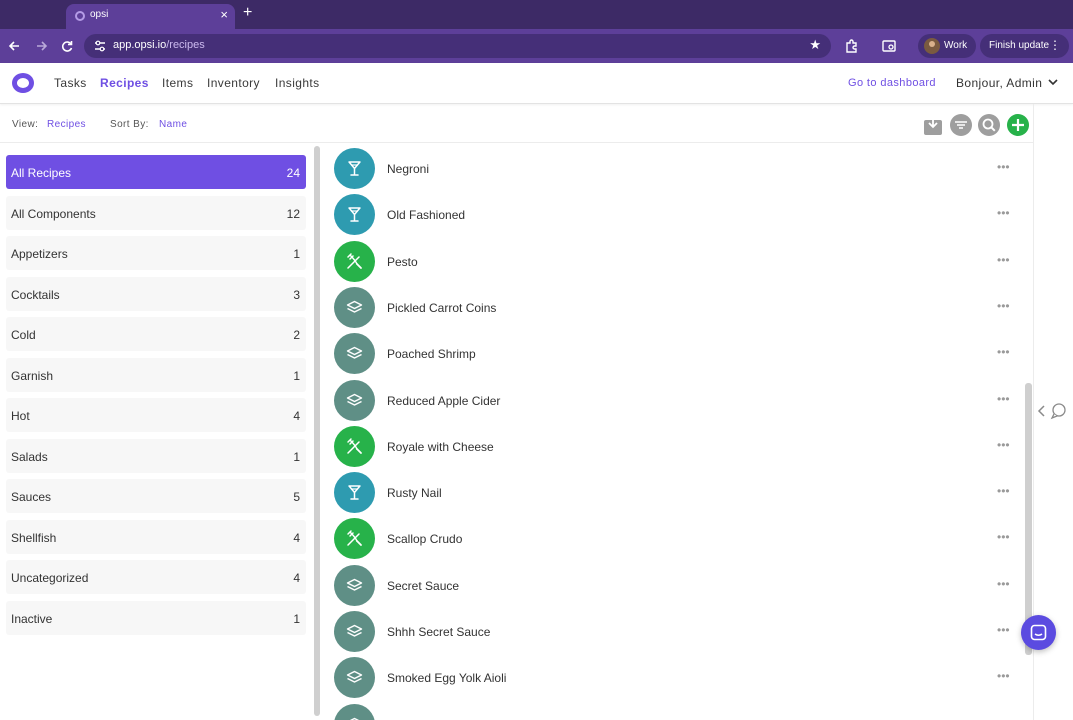 The image size is (1073, 720). I want to click on view-selector: Recipes, so click(66, 124).